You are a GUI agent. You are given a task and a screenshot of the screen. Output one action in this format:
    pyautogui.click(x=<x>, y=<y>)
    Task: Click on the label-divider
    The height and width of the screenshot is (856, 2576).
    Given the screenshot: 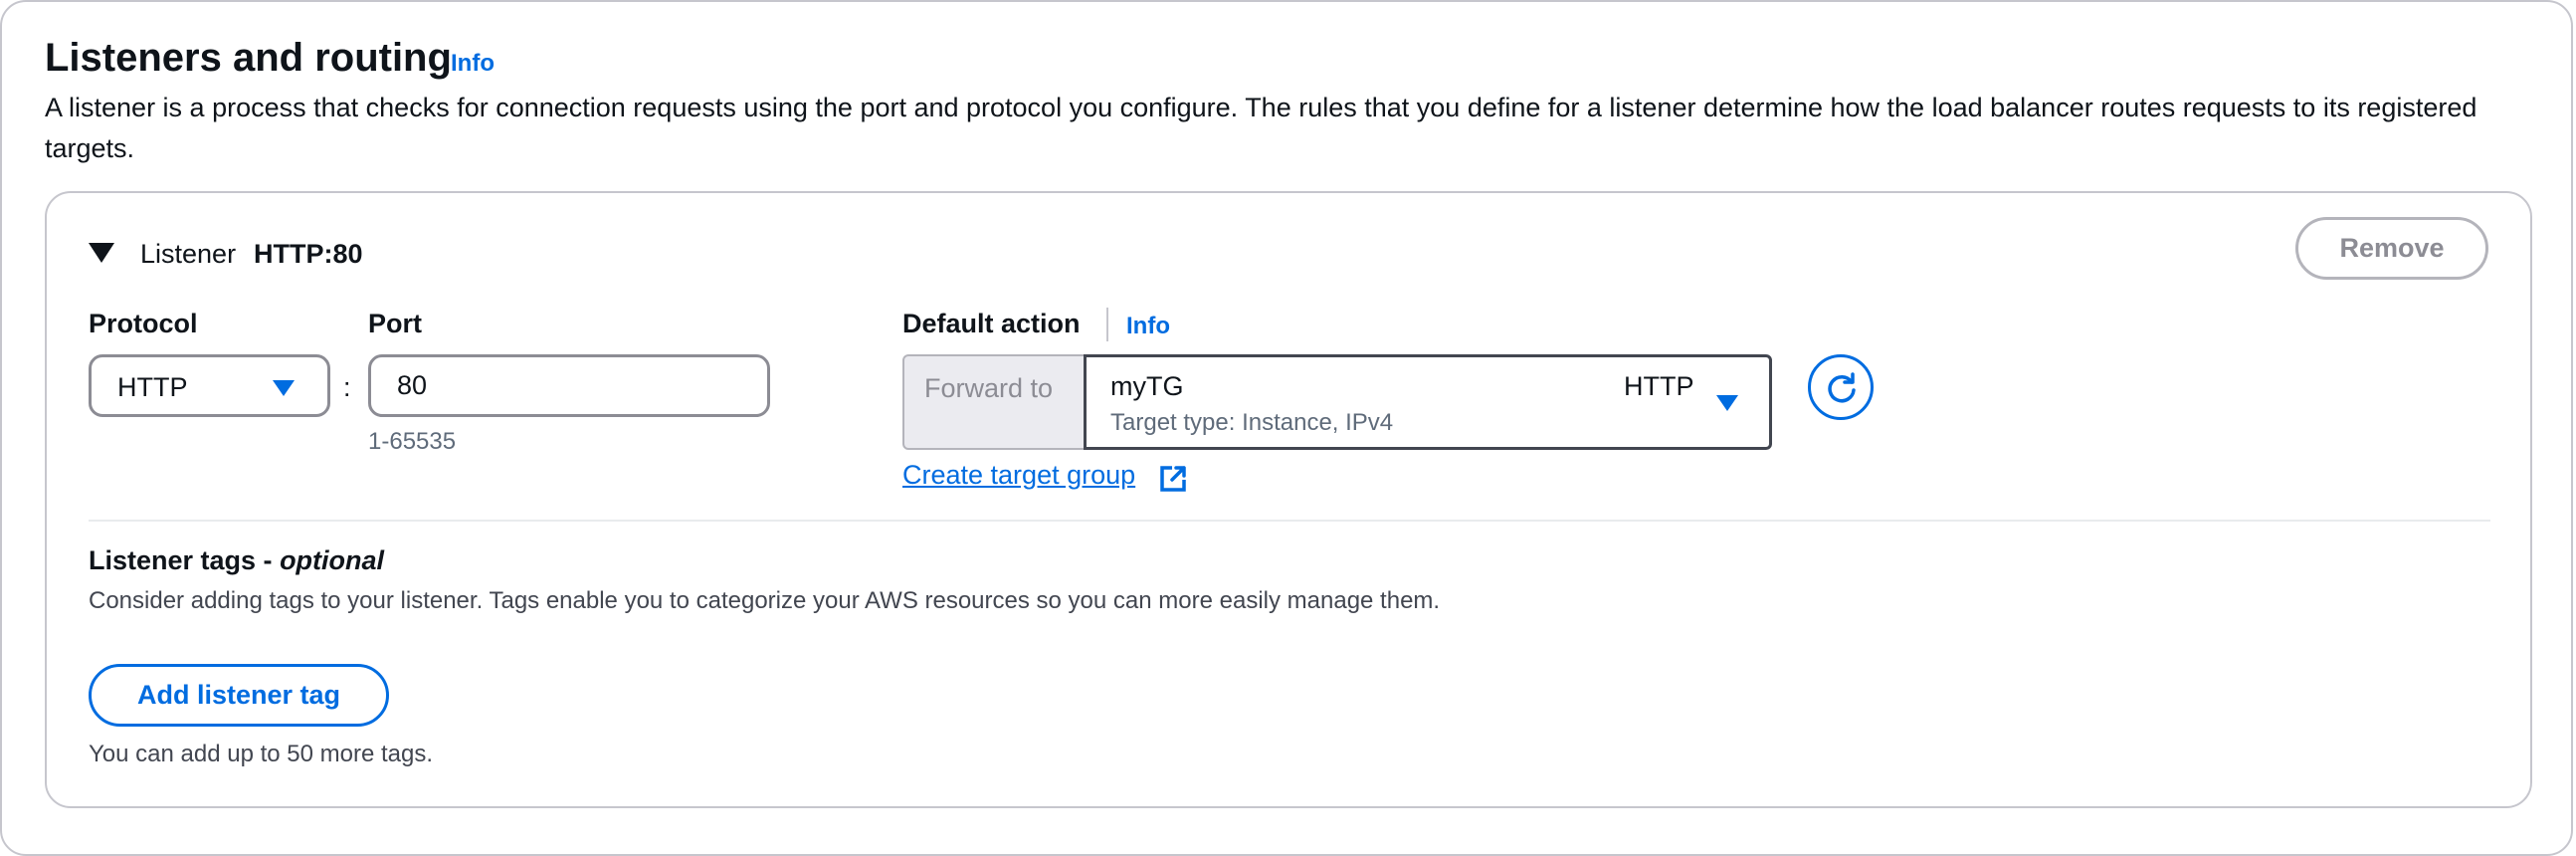 What is the action you would take?
    pyautogui.click(x=1107, y=324)
    